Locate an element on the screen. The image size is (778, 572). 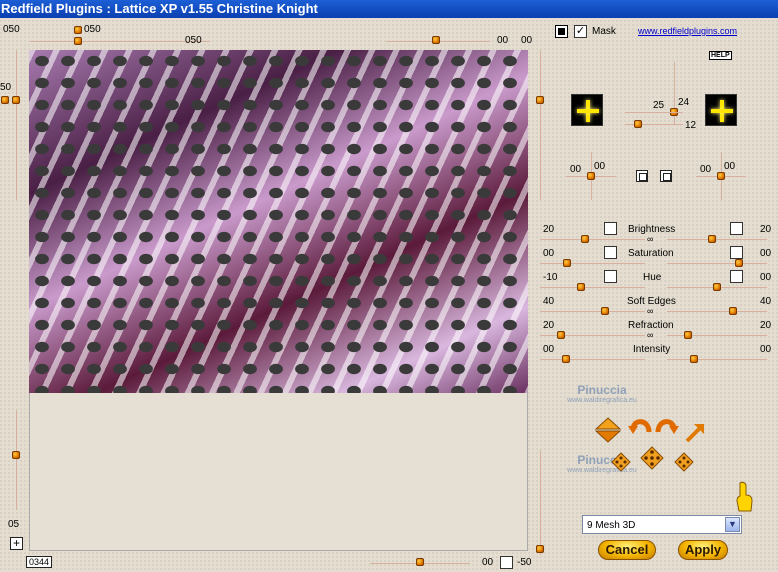
pos-left-value-2: 00 is located at coordinates (600, 166).